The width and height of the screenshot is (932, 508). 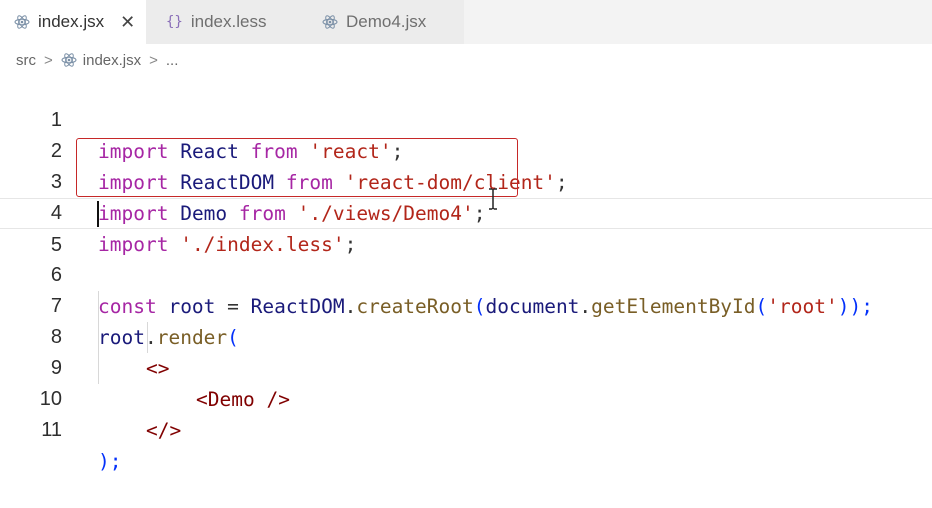 I want to click on line-code: </>, so click(x=164, y=430).